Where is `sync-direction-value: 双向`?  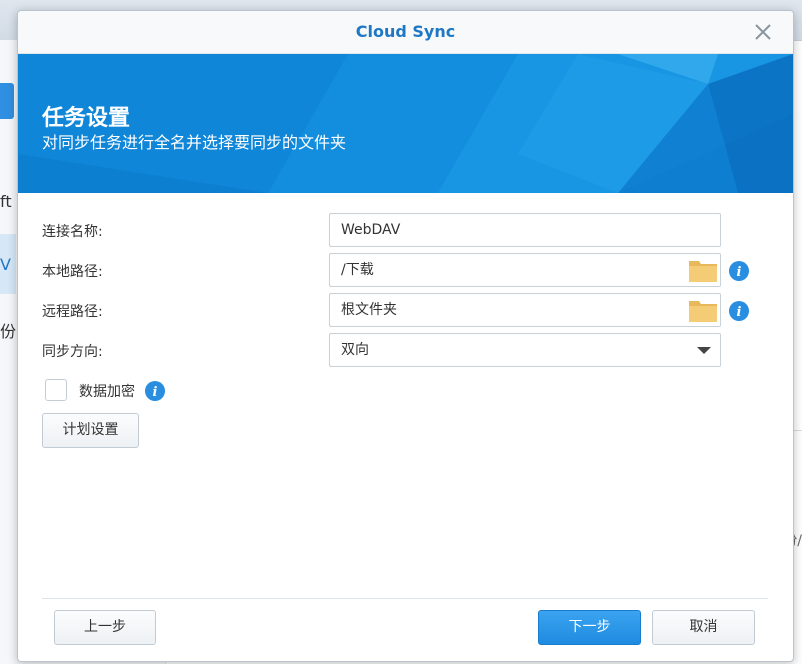
sync-direction-value: 双向 is located at coordinates (355, 350).